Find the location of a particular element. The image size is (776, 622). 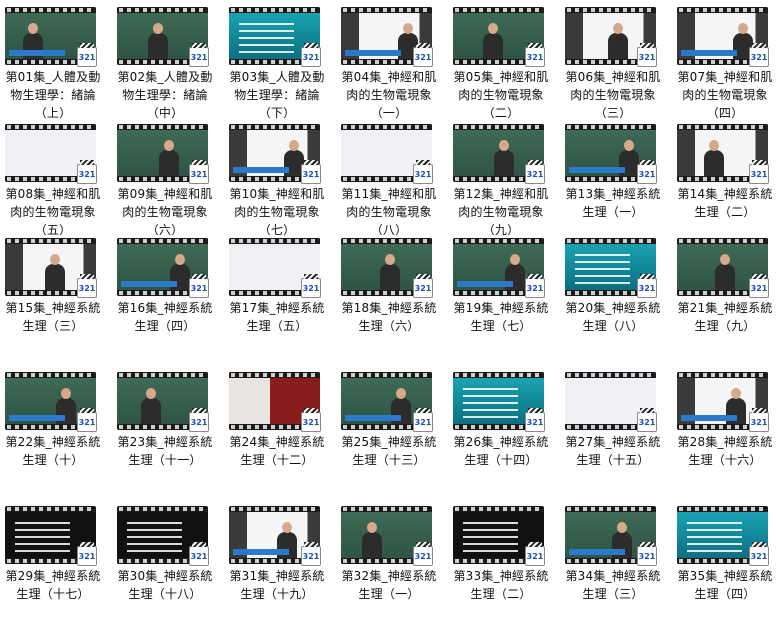

video-title: 第12集_神經和肌肉的生物電現象（九） is located at coordinates (501, 212).